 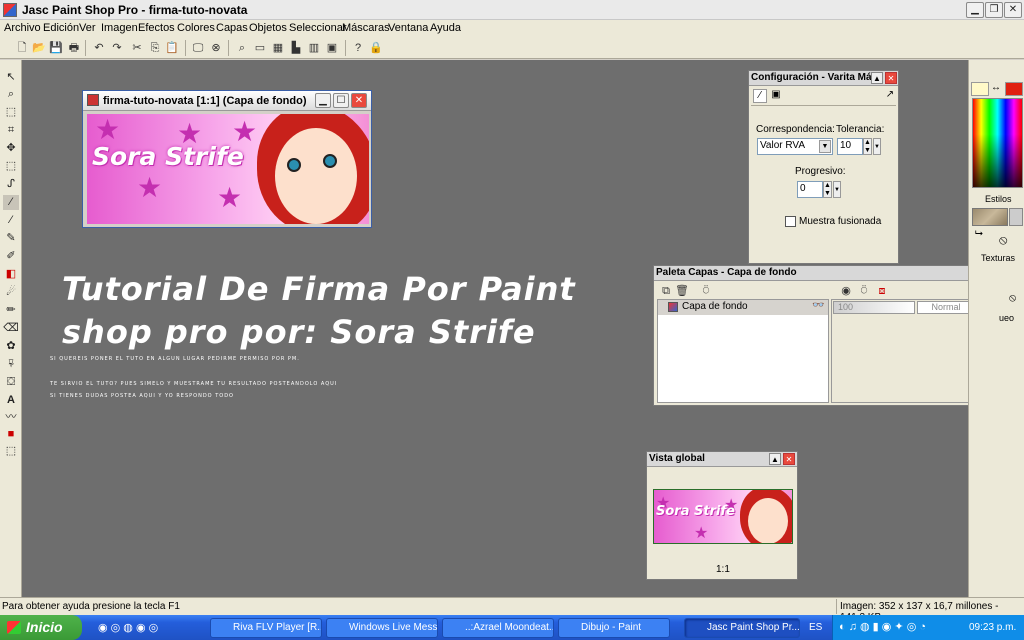 What do you see at coordinates (56, 48) in the screenshot?
I see `save-icon: 💾` at bounding box center [56, 48].